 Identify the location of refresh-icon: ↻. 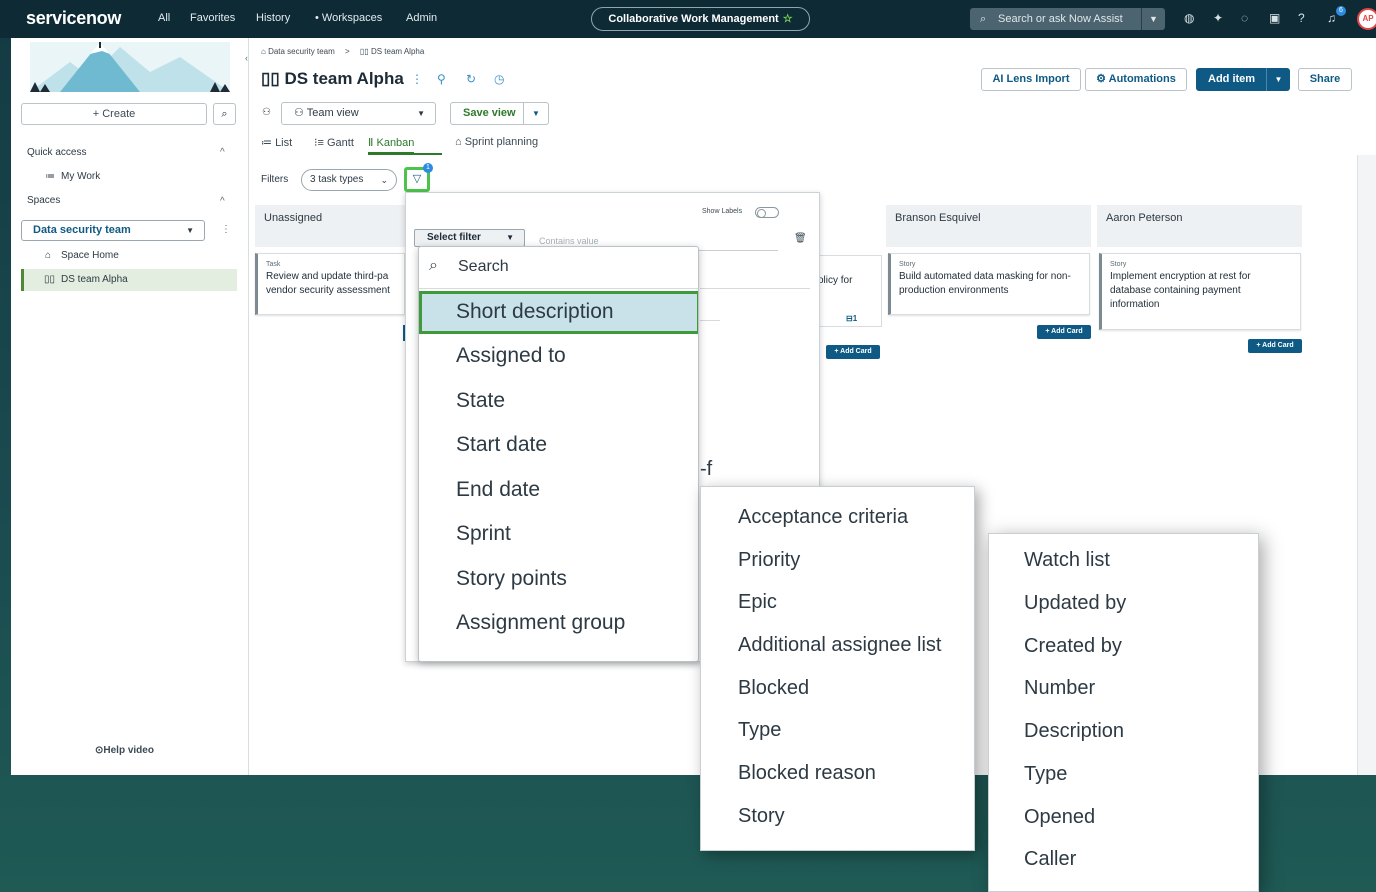
(471, 79).